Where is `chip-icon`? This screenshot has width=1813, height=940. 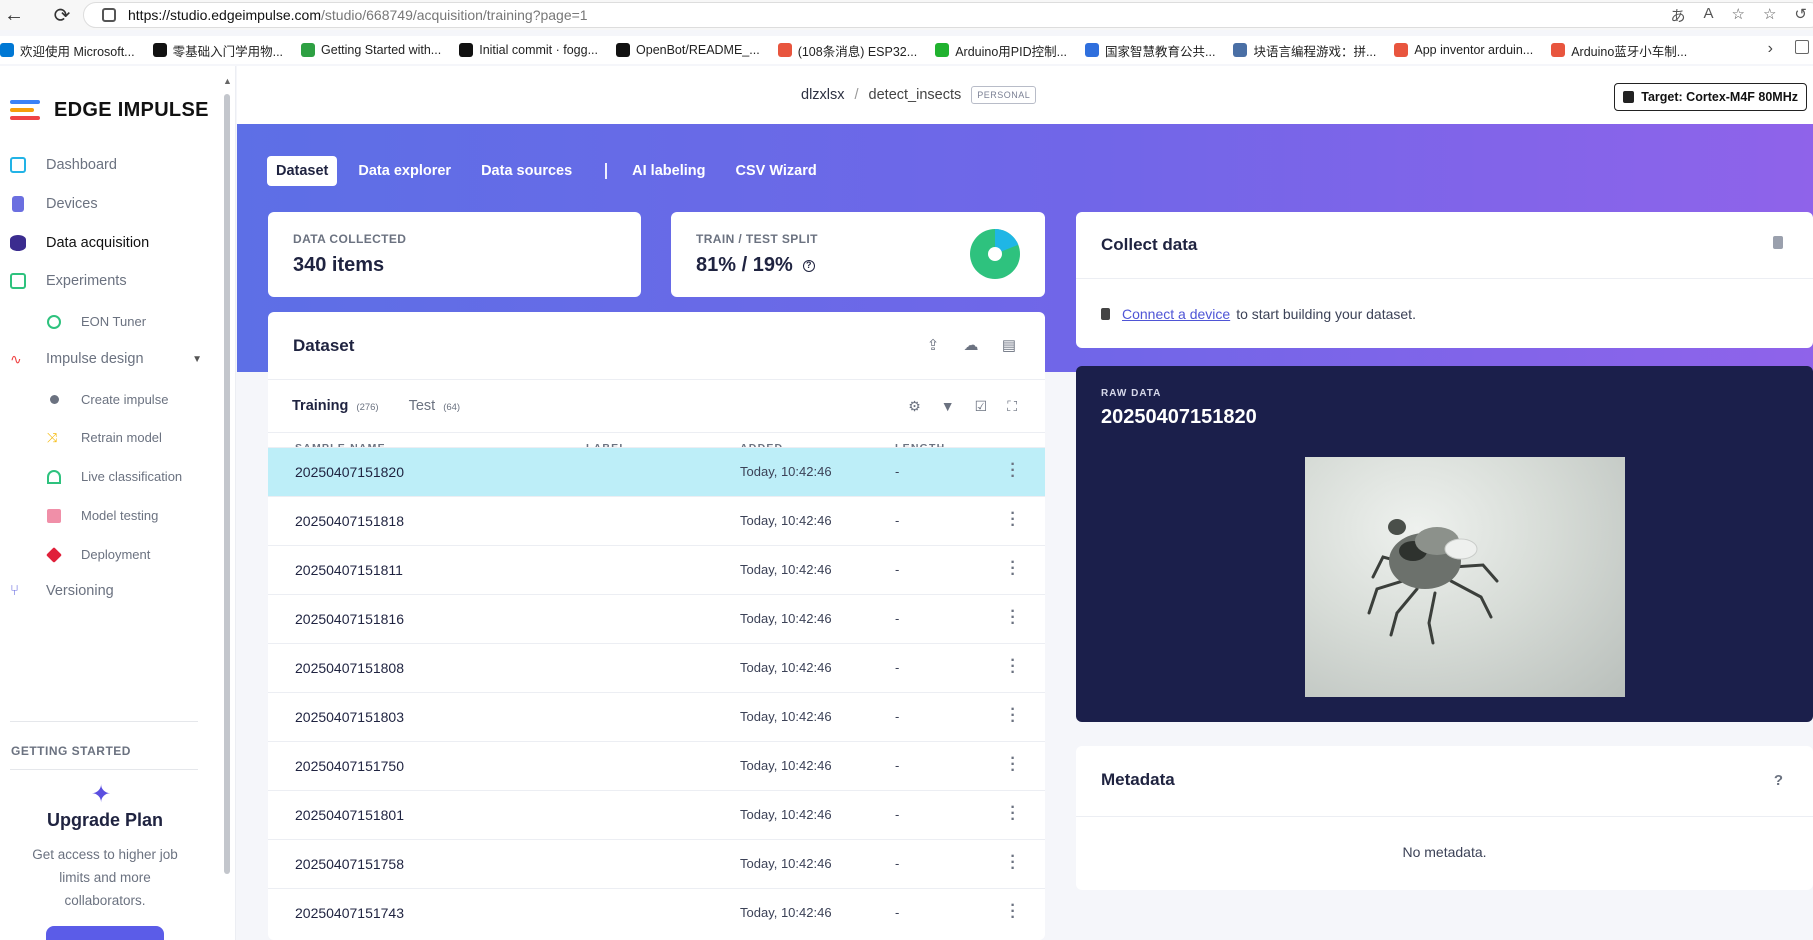 chip-icon is located at coordinates (1778, 242).